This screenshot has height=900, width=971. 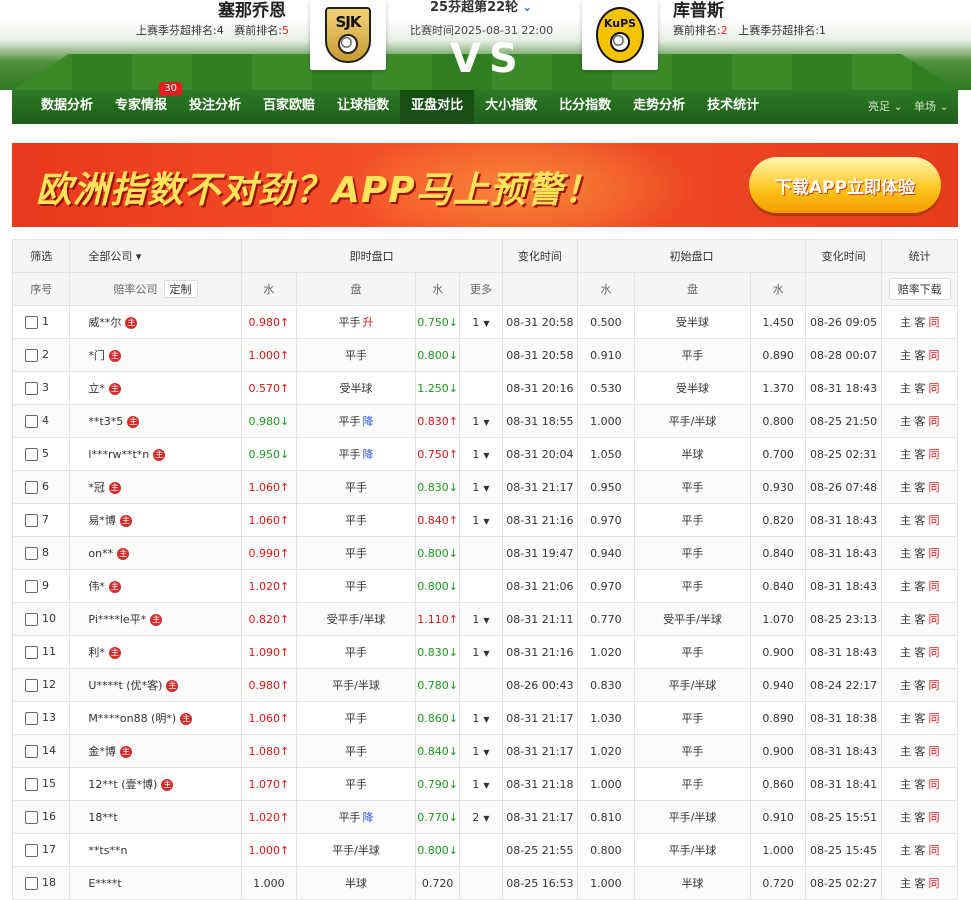 What do you see at coordinates (118, 454) in the screenshot?
I see `company-name: l***rw**t*n` at bounding box center [118, 454].